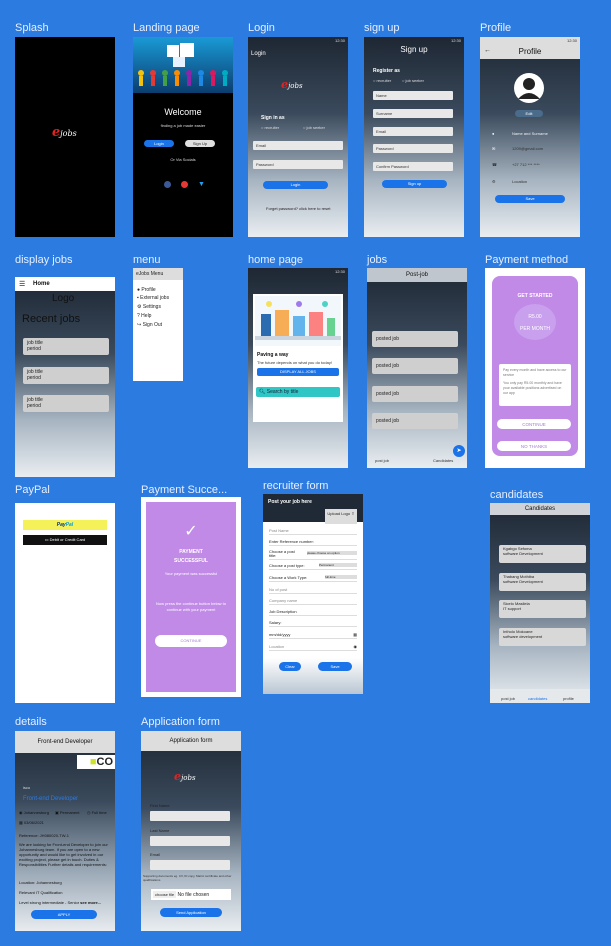  What do you see at coordinates (183, 159) in the screenshot?
I see `landing-or-via: Or Via Socials` at bounding box center [183, 159].